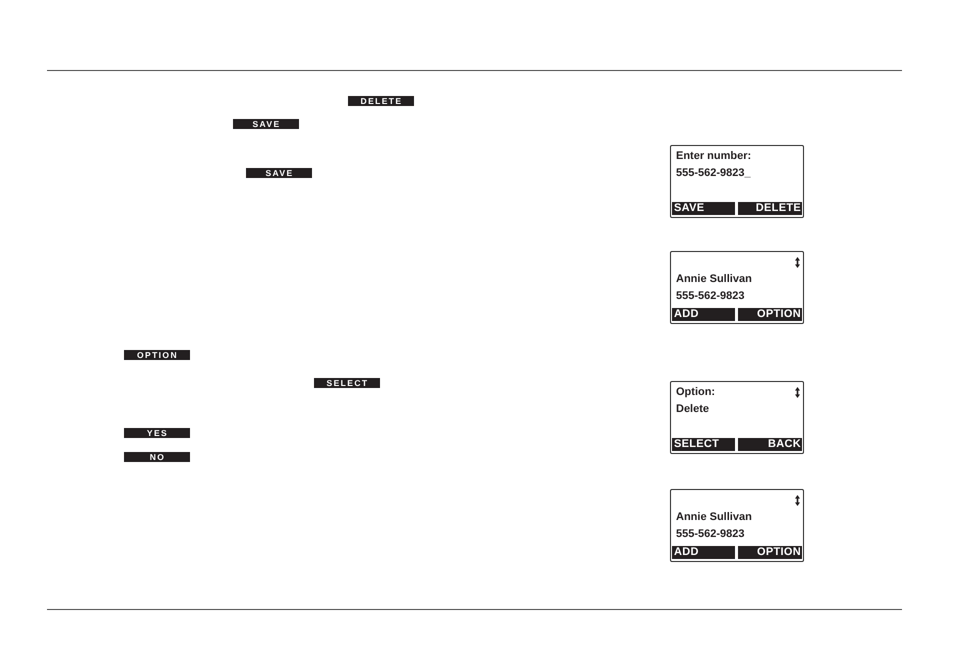 The image size is (954, 656). I want to click on soft-key-label: YES, so click(157, 433).